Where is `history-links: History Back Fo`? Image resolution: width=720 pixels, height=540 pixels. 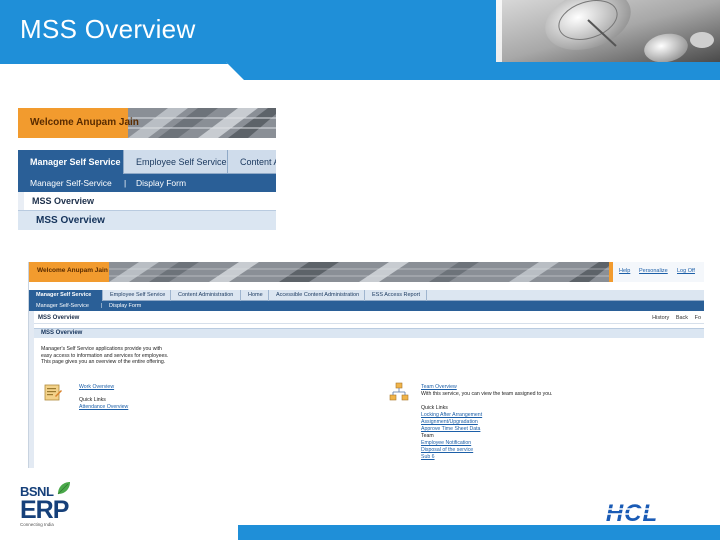
history-links: History Back Fo is located at coordinates (674, 318).